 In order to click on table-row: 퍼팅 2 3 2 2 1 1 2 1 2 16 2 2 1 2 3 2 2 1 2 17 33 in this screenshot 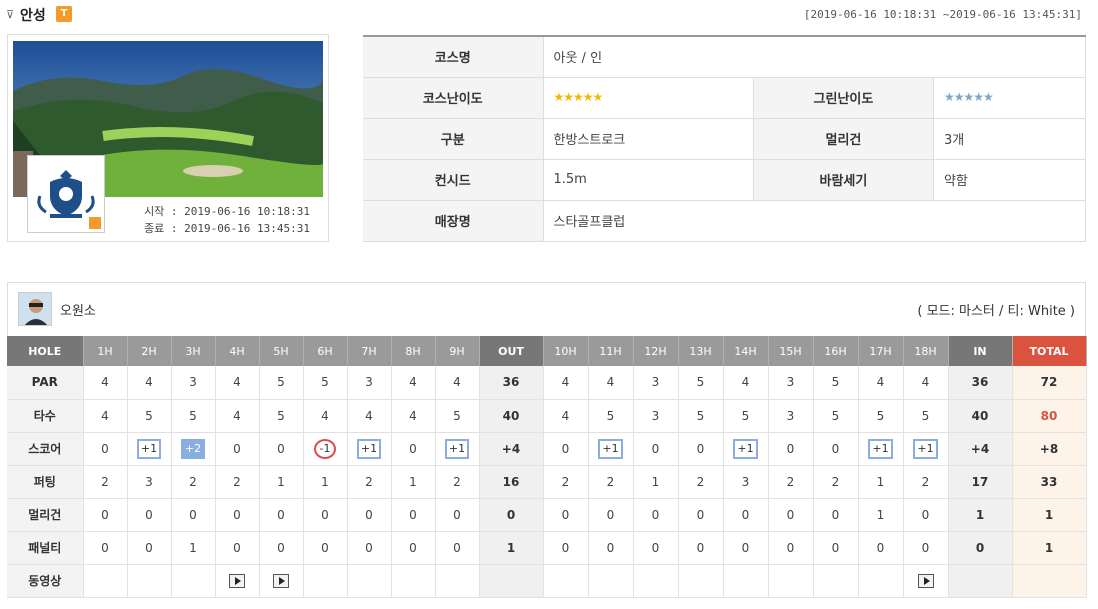, I will do `click(547, 482)`.